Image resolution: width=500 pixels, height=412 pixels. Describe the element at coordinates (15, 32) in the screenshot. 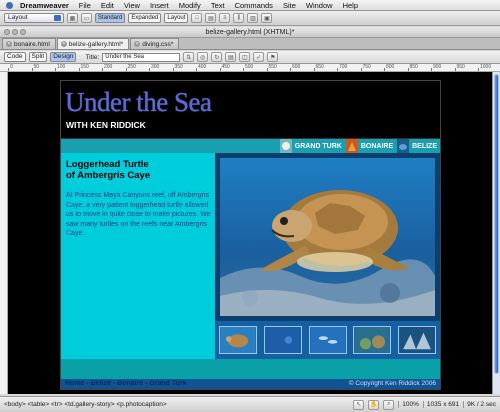

I see `minimize-window-icon` at that location.